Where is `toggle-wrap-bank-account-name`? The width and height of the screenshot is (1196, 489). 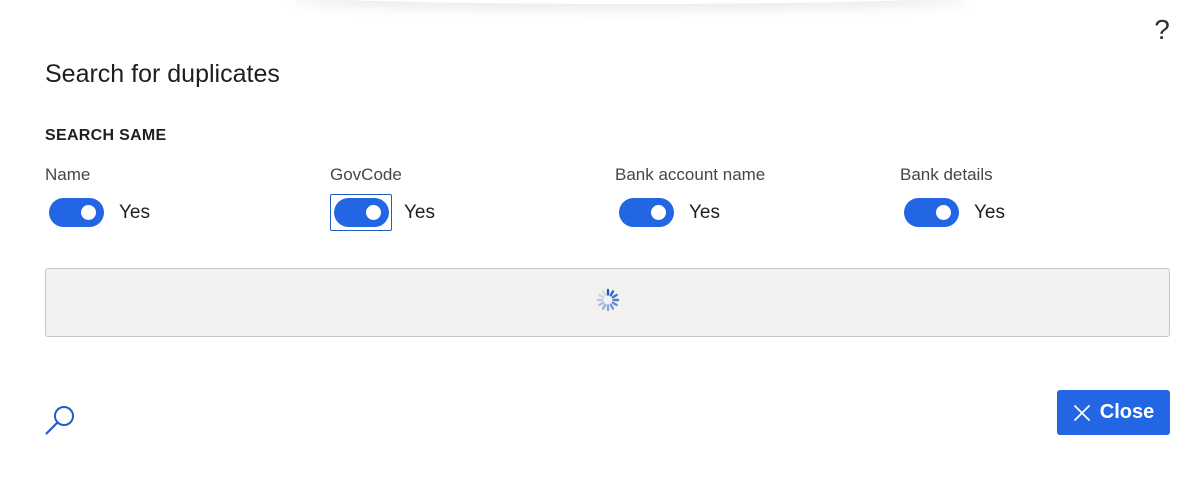
toggle-wrap-bank-account-name is located at coordinates (646, 212).